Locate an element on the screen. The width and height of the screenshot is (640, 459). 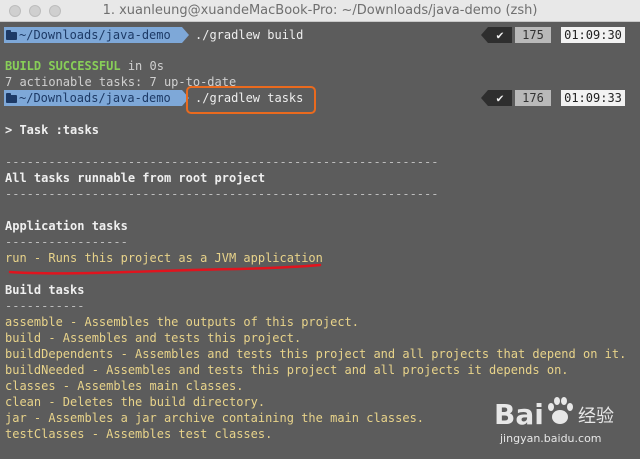
application-tasks-heading: Application tasks is located at coordinates (66, 226).